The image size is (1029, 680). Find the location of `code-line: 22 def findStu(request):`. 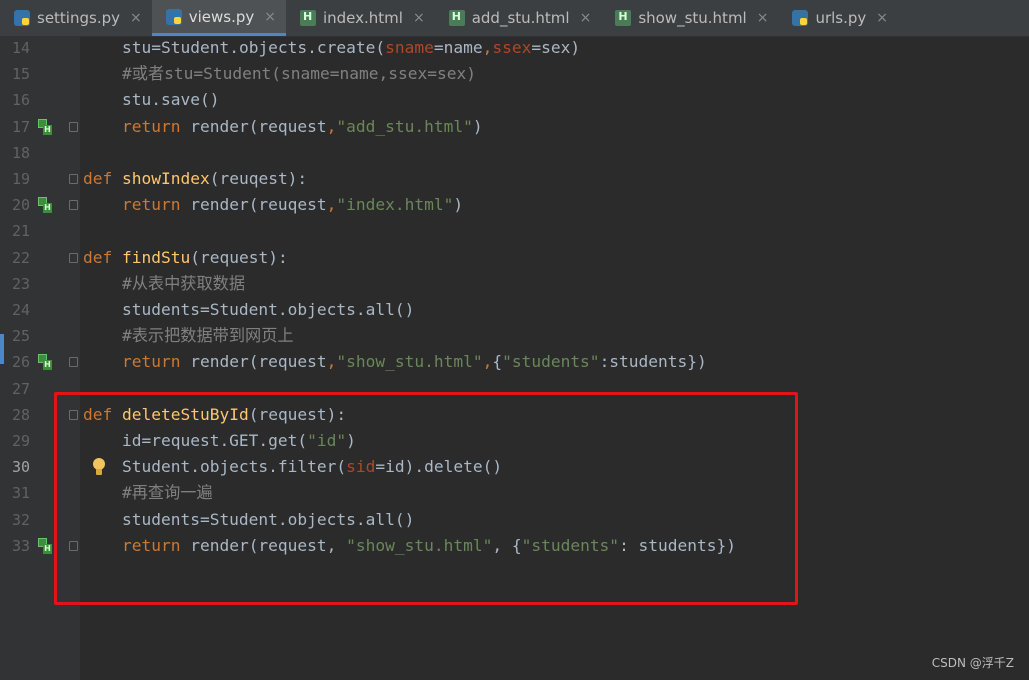

code-line: 22 def findStu(request): is located at coordinates (514, 258).